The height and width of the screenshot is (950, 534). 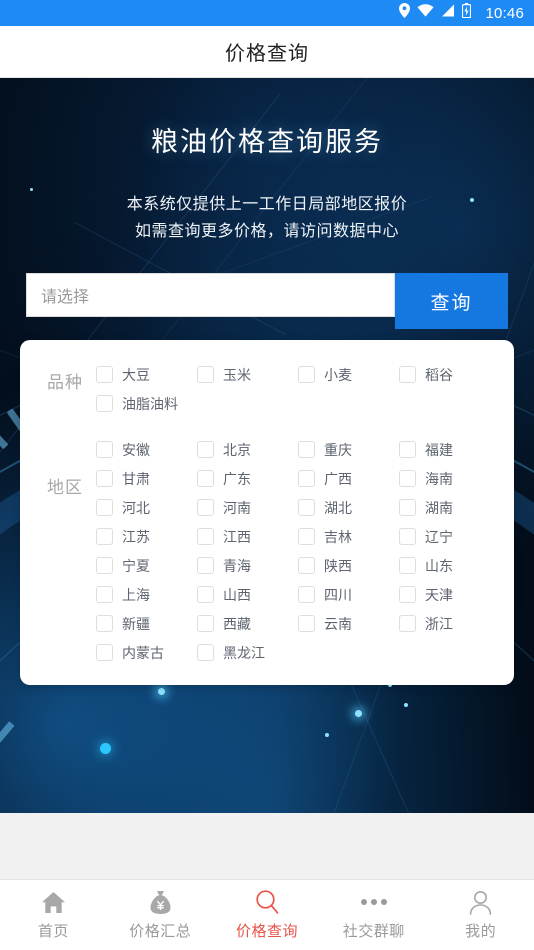 I want to click on region-checkbox-item: 新疆, so click(x=146, y=623).